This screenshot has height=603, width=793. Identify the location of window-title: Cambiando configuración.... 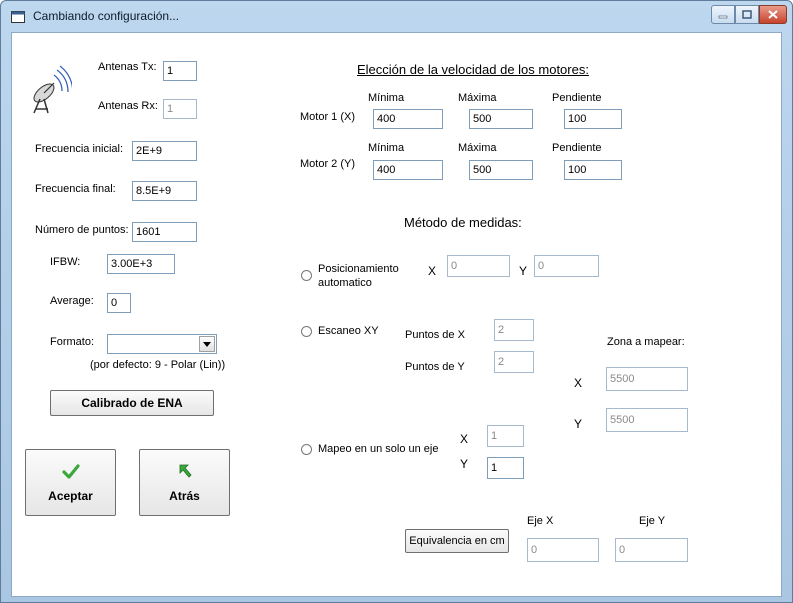
(106, 16).